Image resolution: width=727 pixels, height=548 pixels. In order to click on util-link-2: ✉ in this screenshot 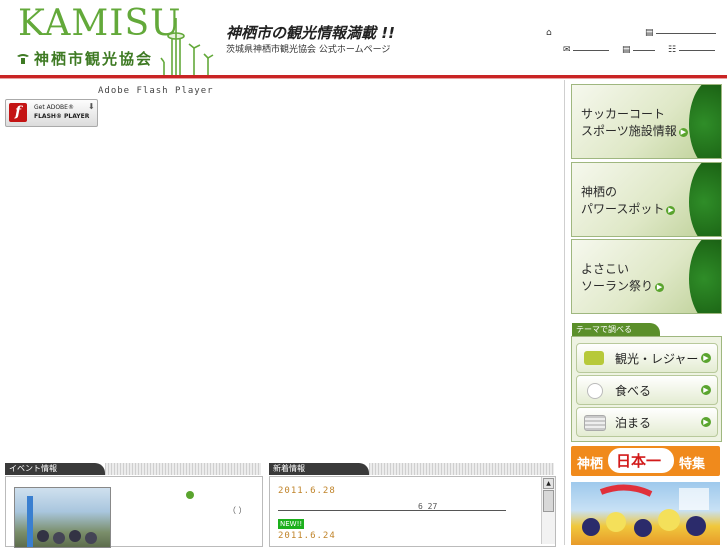, I will do `click(586, 50)`.